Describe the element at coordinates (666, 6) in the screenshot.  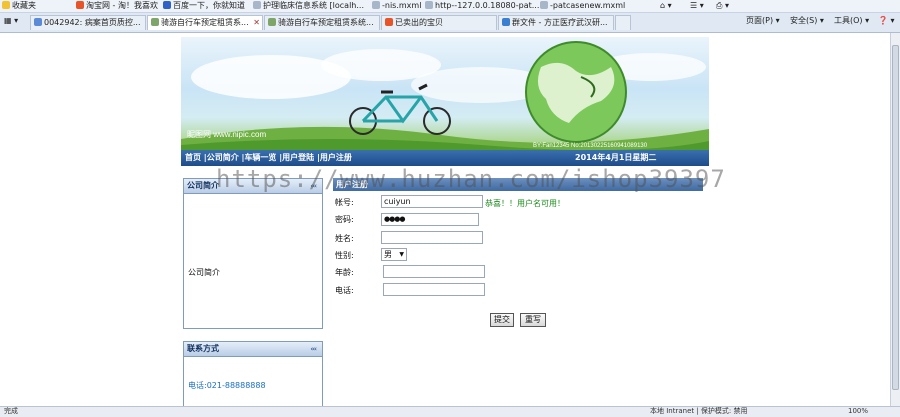
I see `home-icon: ⌂ ▾` at that location.